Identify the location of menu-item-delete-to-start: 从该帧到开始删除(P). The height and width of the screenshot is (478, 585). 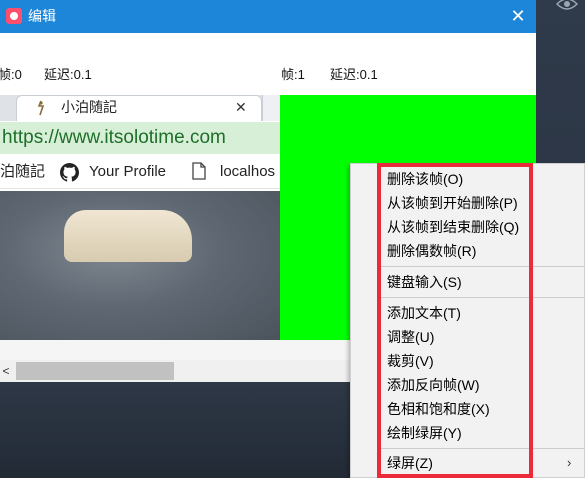
(452, 203).